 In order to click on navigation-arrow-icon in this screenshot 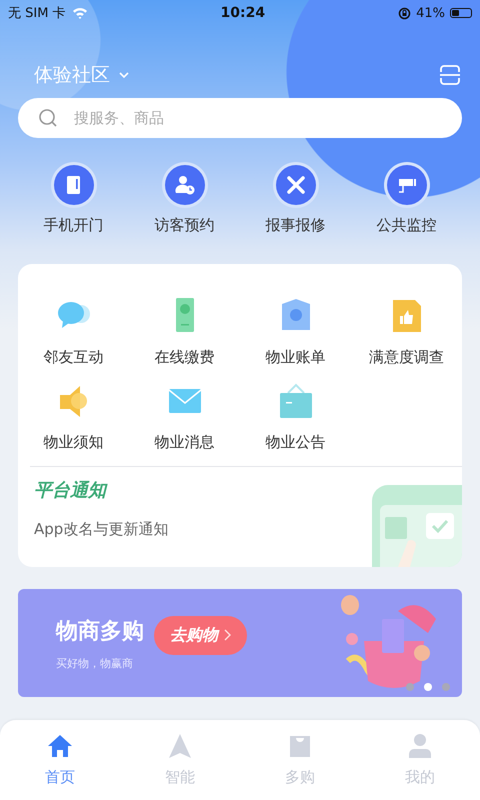, I will do `click(180, 746)`.